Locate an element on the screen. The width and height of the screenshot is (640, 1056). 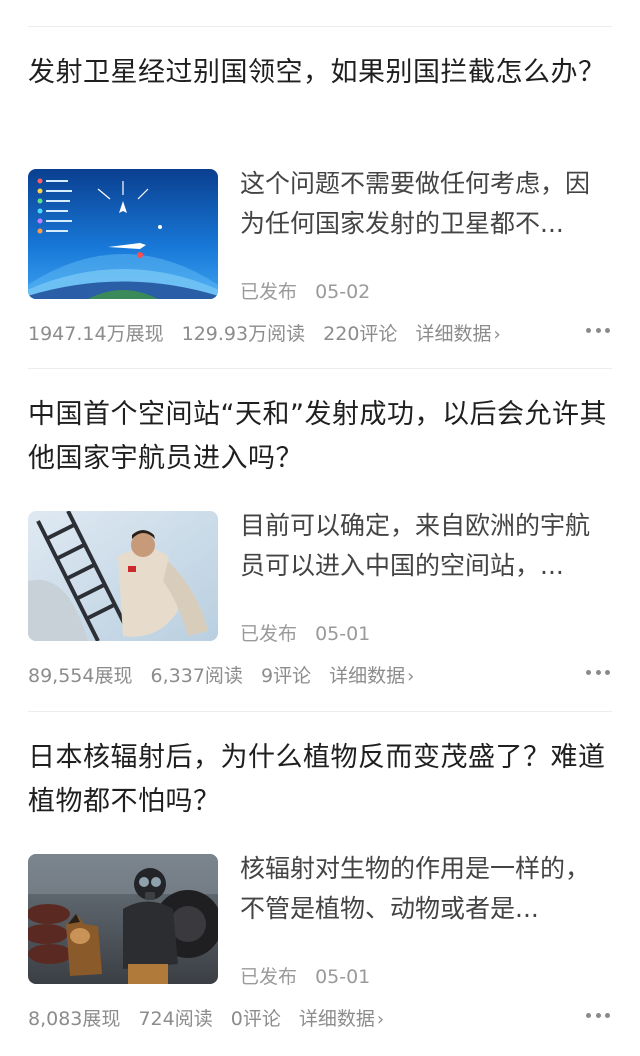
article-stats: 1947.14万展现 129.93万阅读 220评论 详细数据 › is located at coordinates (320, 334).